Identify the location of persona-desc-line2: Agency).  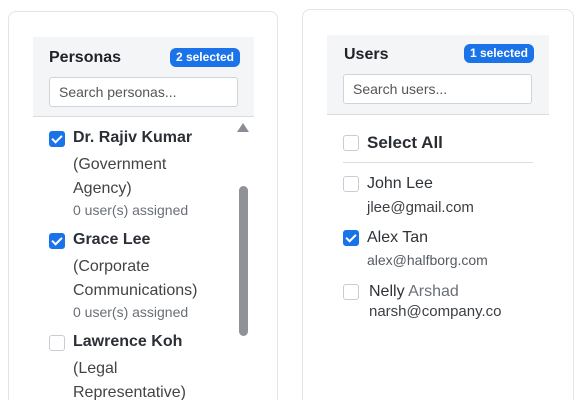
(102, 188).